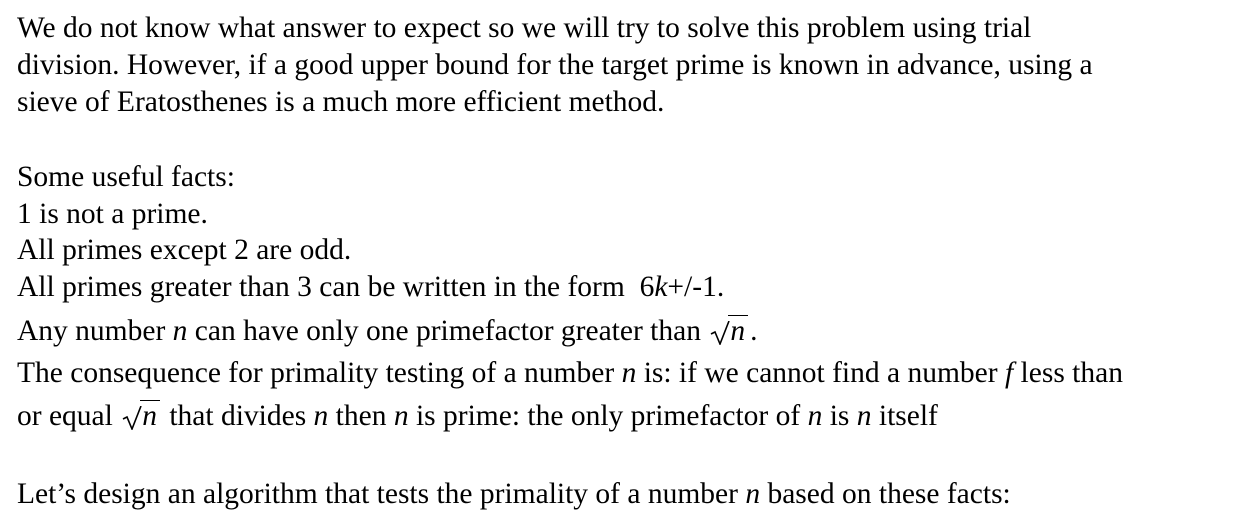  What do you see at coordinates (180, 331) in the screenshot?
I see `variable-n: n` at bounding box center [180, 331].